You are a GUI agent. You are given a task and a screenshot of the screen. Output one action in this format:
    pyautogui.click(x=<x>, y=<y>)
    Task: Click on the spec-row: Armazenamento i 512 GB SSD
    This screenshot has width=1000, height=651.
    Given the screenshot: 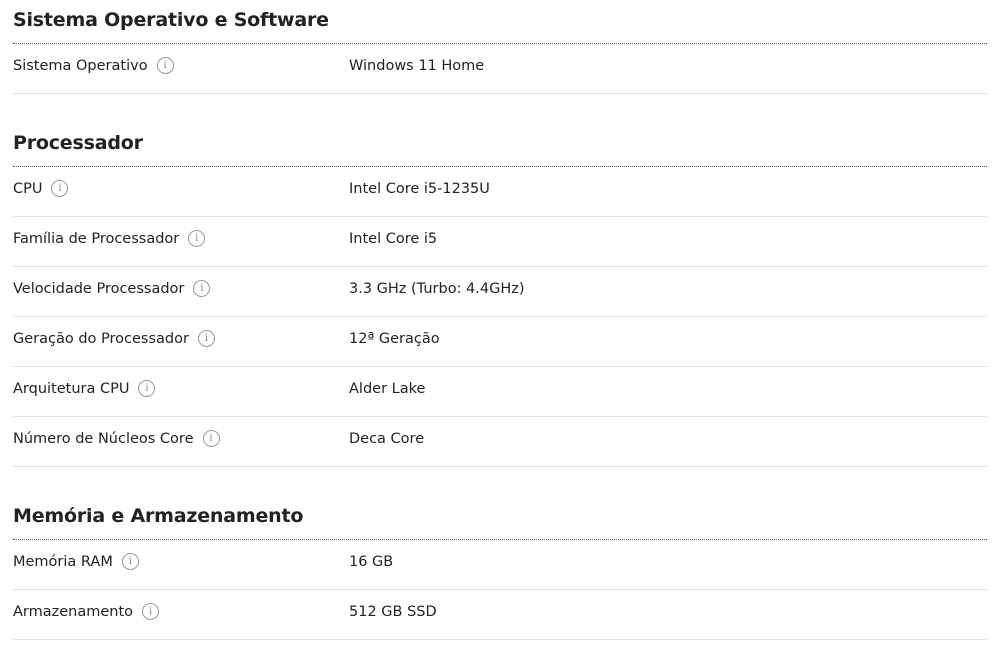 What is the action you would take?
    pyautogui.click(x=500, y=615)
    